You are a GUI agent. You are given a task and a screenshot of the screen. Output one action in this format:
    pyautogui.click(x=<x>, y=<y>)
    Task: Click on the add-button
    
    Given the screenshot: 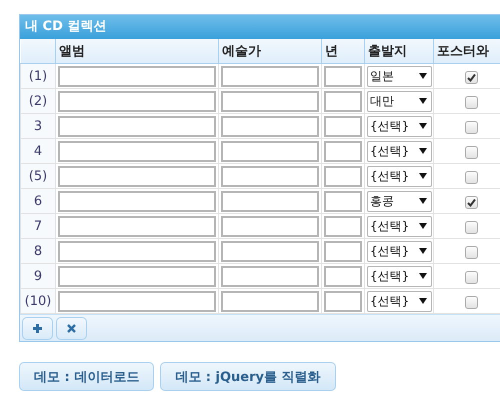 What is the action you would take?
    pyautogui.click(x=37, y=328)
    